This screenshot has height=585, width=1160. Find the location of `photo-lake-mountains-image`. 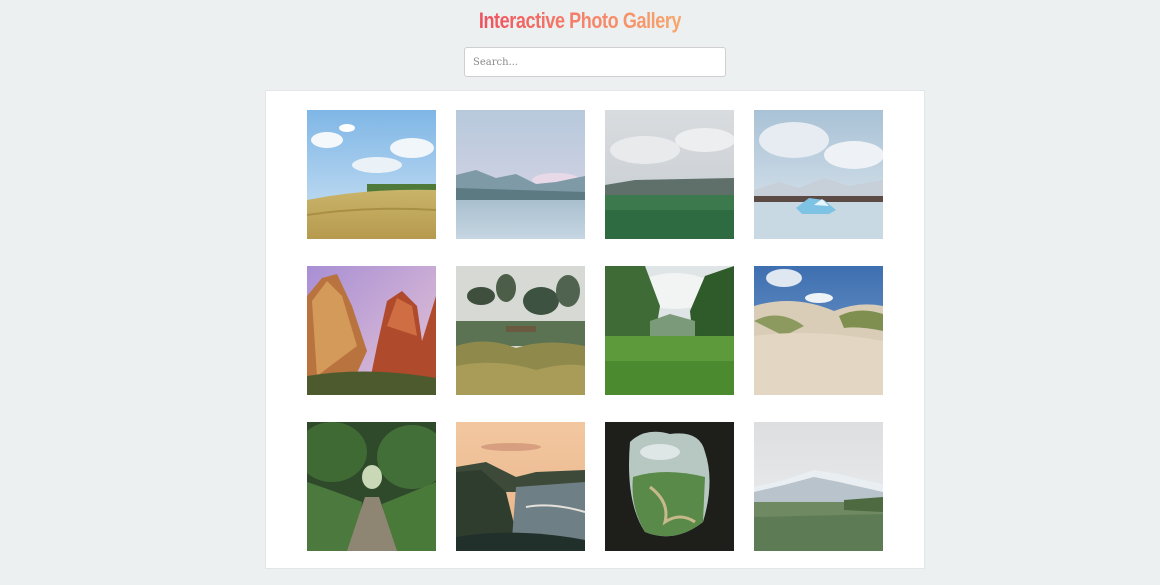

photo-lake-mountains-image is located at coordinates (520, 174).